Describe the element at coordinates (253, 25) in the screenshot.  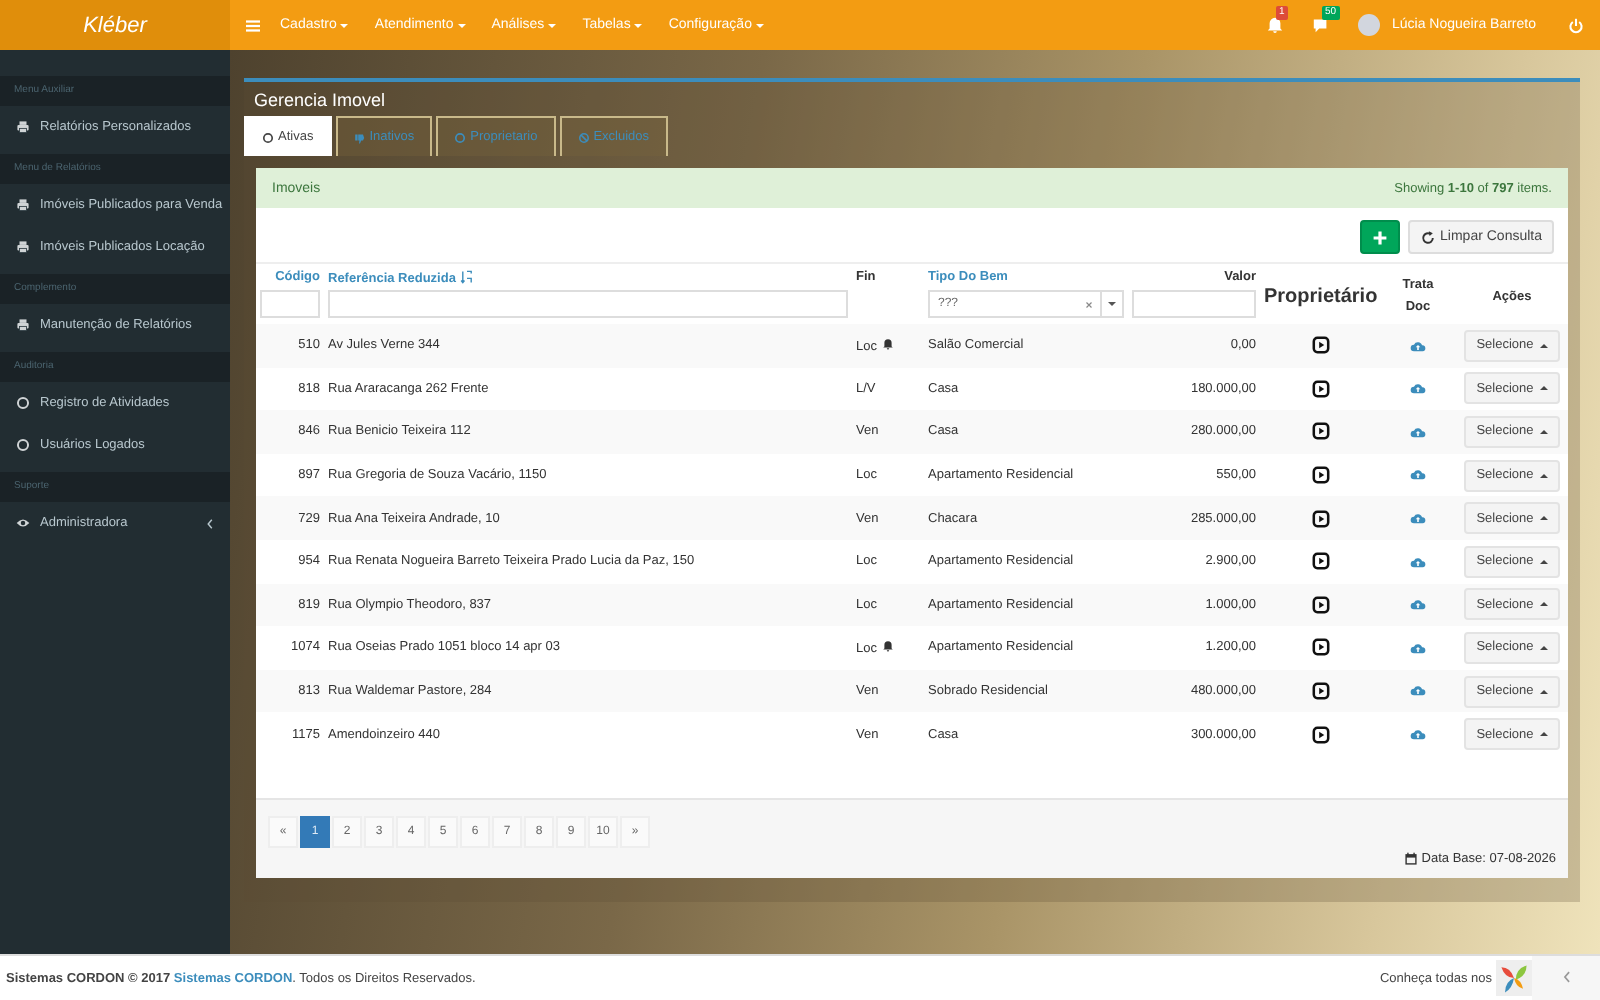
I see `menu-icon` at that location.